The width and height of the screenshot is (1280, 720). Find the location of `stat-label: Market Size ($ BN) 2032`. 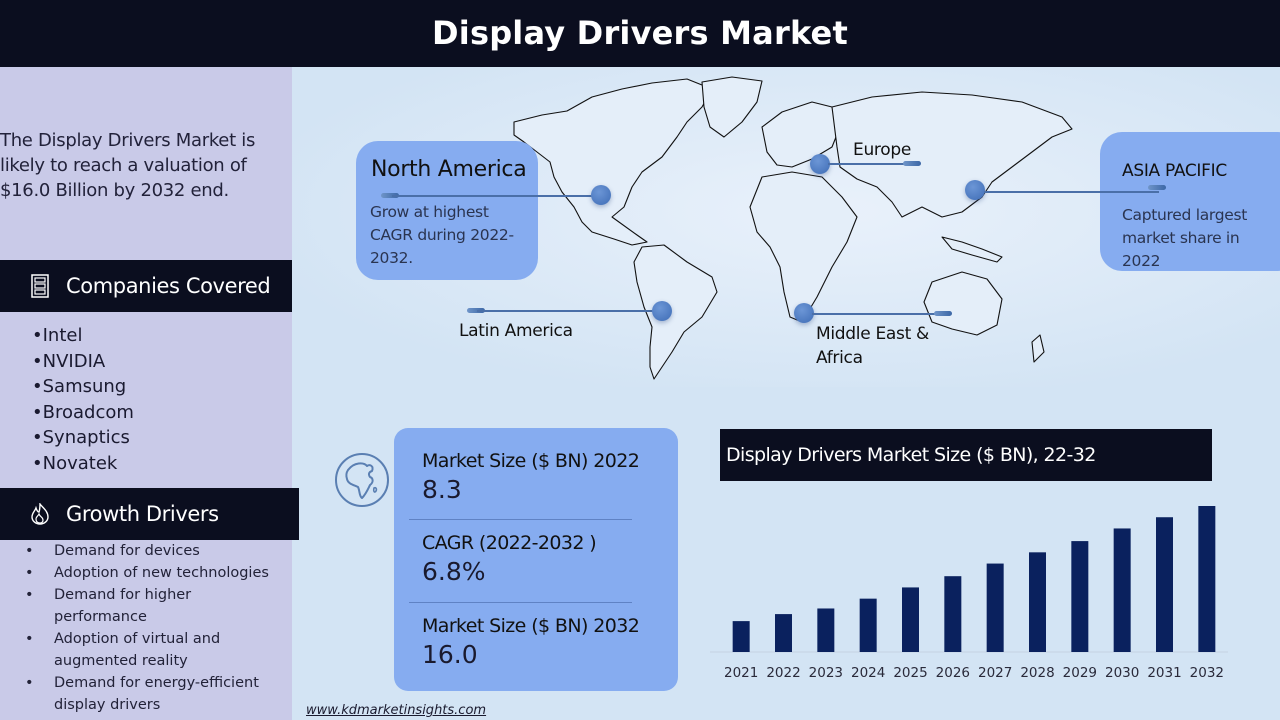

stat-label: Market Size ($ BN) 2032 is located at coordinates (531, 626).